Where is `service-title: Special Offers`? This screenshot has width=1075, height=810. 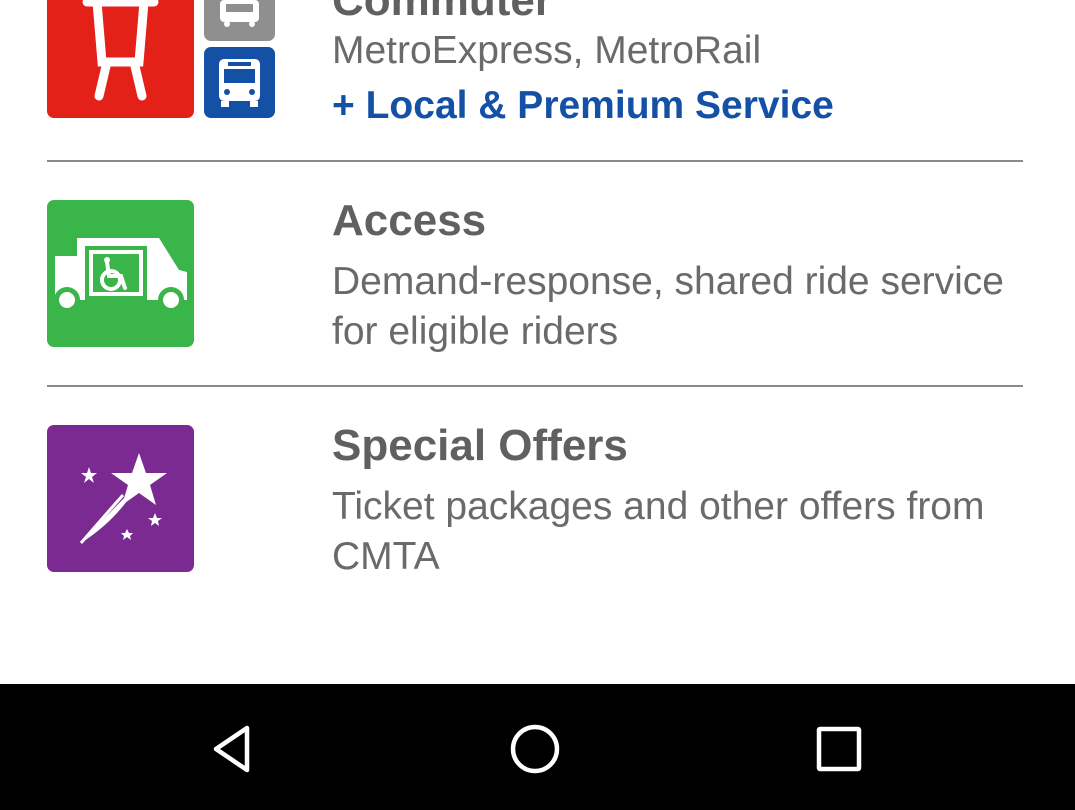
service-title: Special Offers is located at coordinates (480, 445).